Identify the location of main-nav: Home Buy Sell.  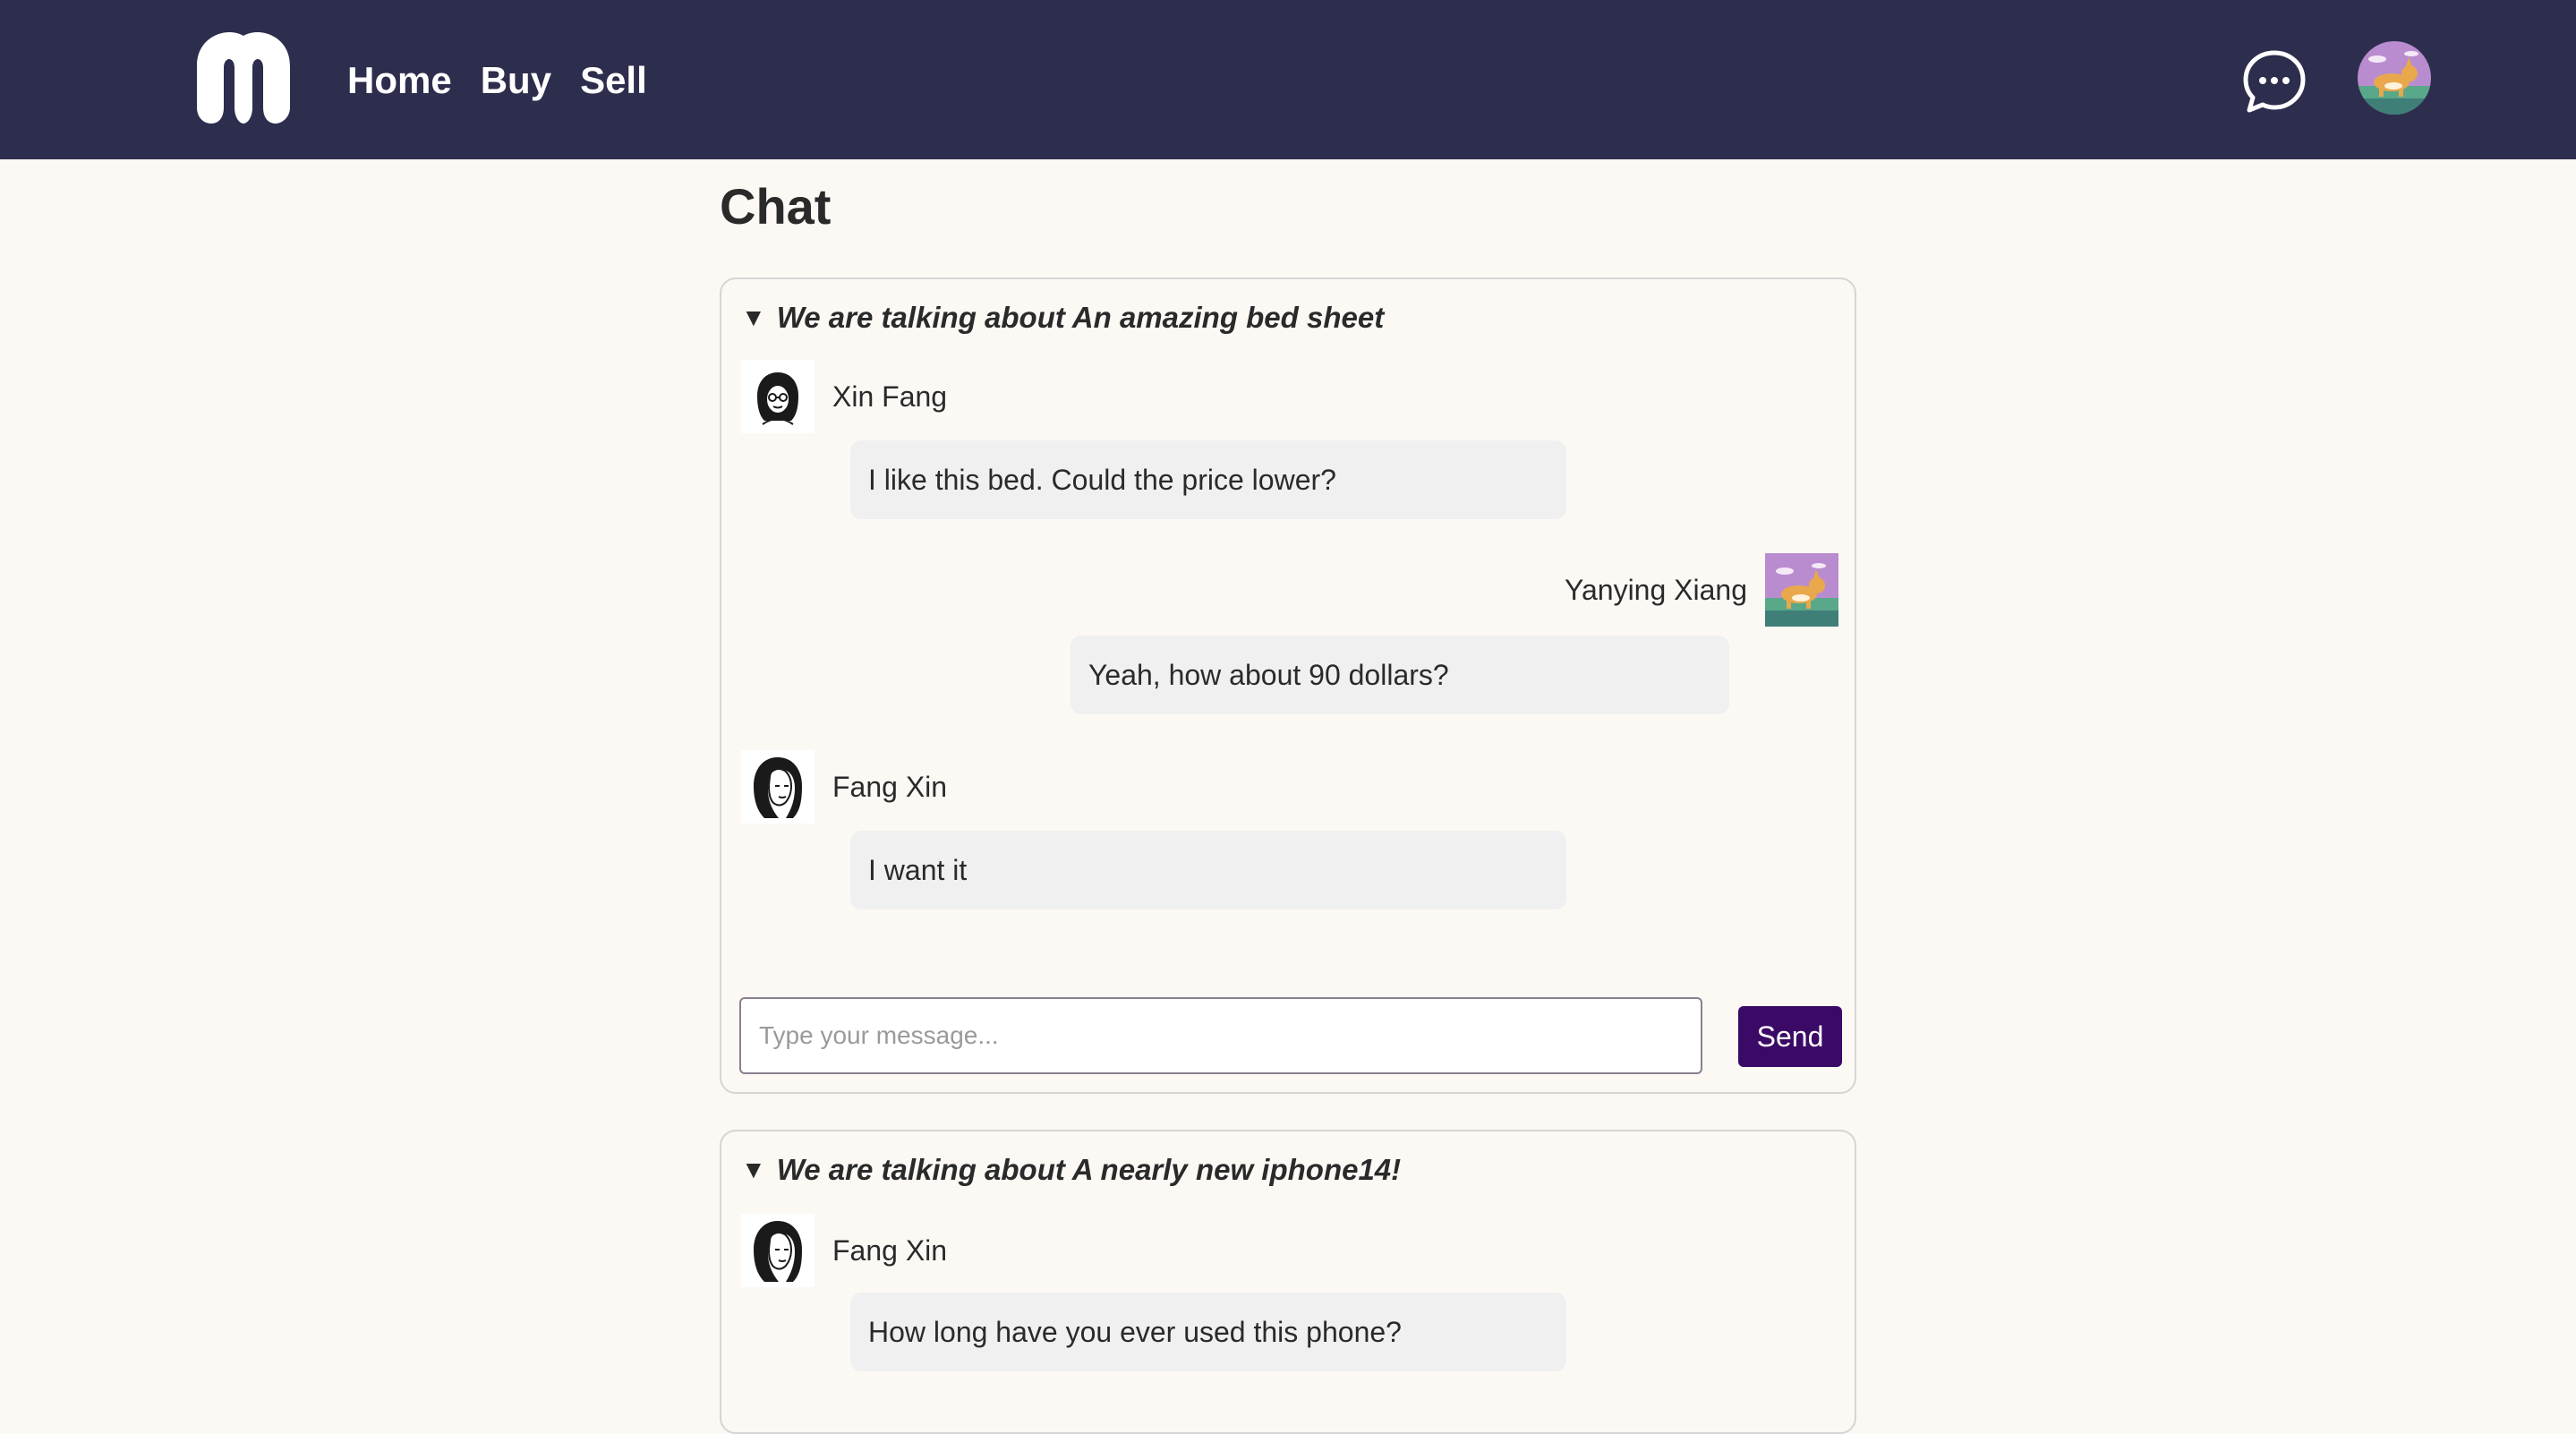
(497, 80).